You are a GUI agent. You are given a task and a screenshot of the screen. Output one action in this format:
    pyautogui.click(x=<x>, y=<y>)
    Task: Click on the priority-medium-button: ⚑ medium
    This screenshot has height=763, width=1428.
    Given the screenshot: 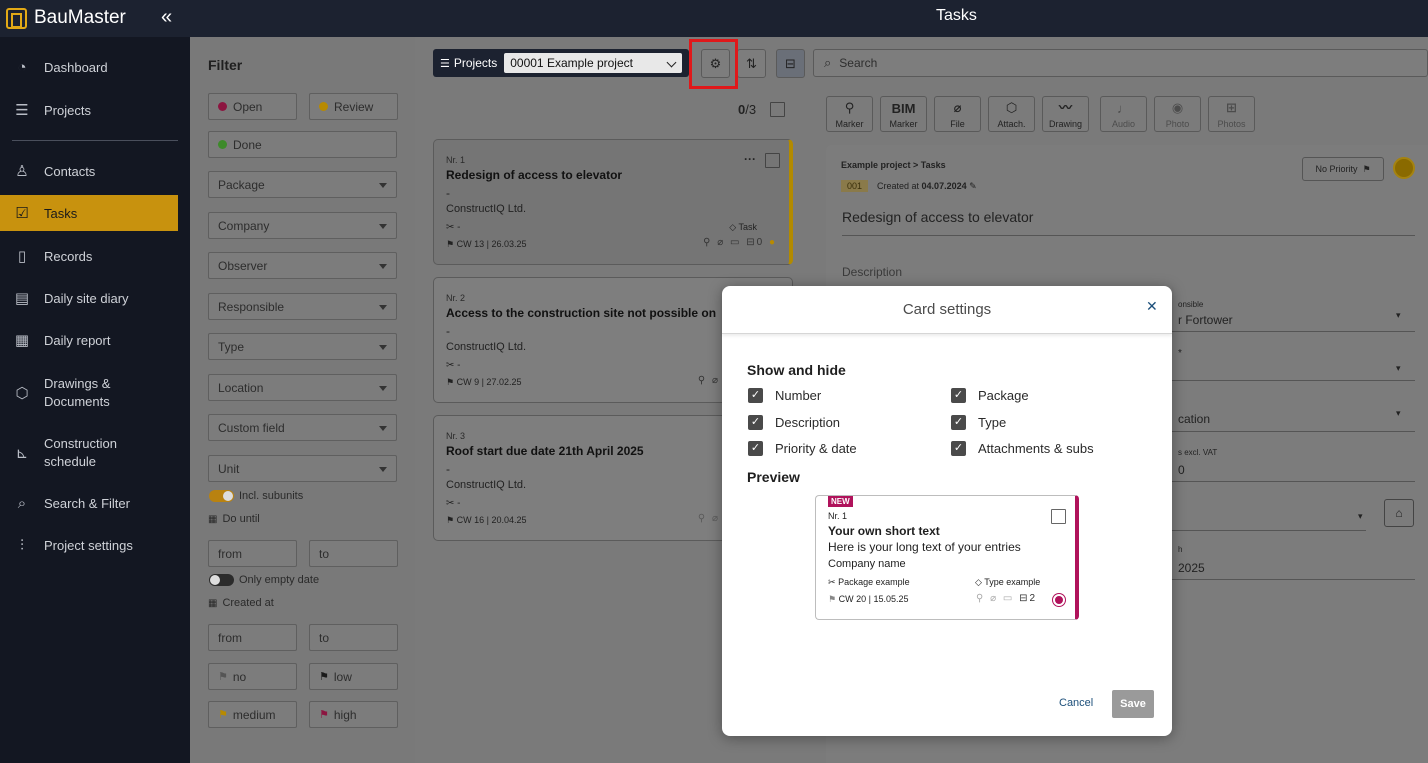 What is the action you would take?
    pyautogui.click(x=252, y=714)
    